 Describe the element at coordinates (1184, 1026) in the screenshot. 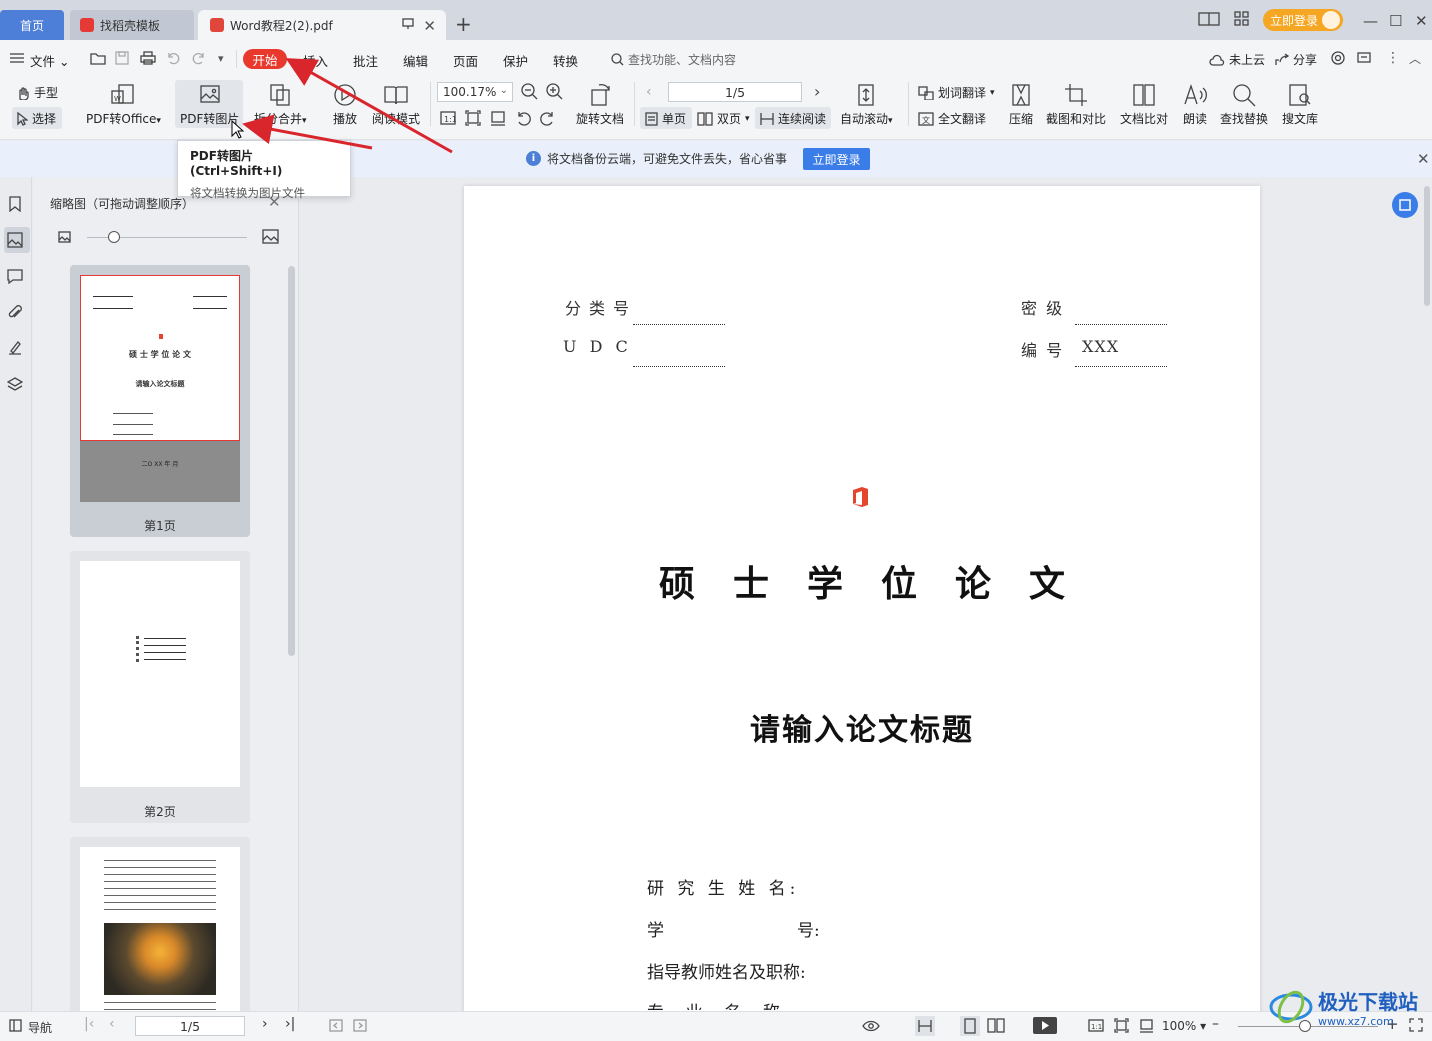

I see `status-zoom: 100% ▾` at that location.